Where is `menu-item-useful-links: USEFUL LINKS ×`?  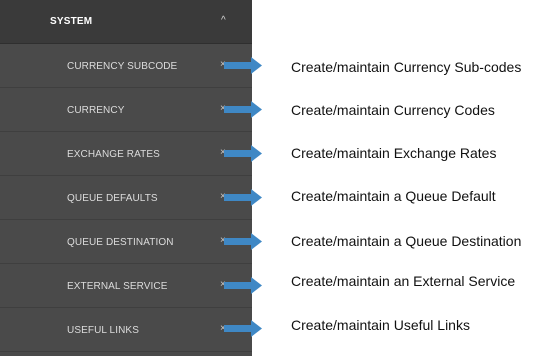
menu-item-useful-links: USEFUL LINKS × is located at coordinates (126, 330).